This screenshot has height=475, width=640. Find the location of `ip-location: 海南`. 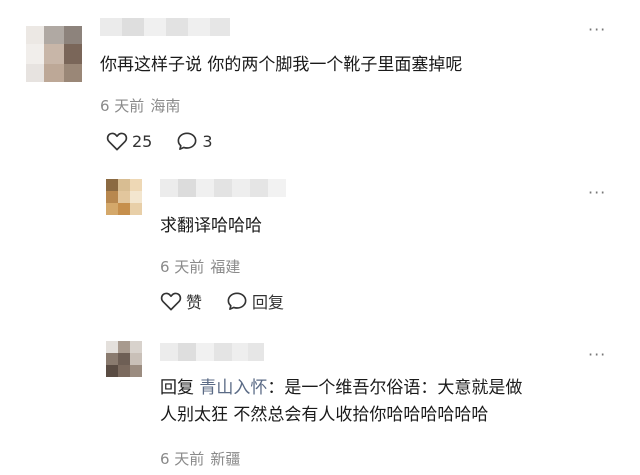

ip-location: 海南 is located at coordinates (165, 106).